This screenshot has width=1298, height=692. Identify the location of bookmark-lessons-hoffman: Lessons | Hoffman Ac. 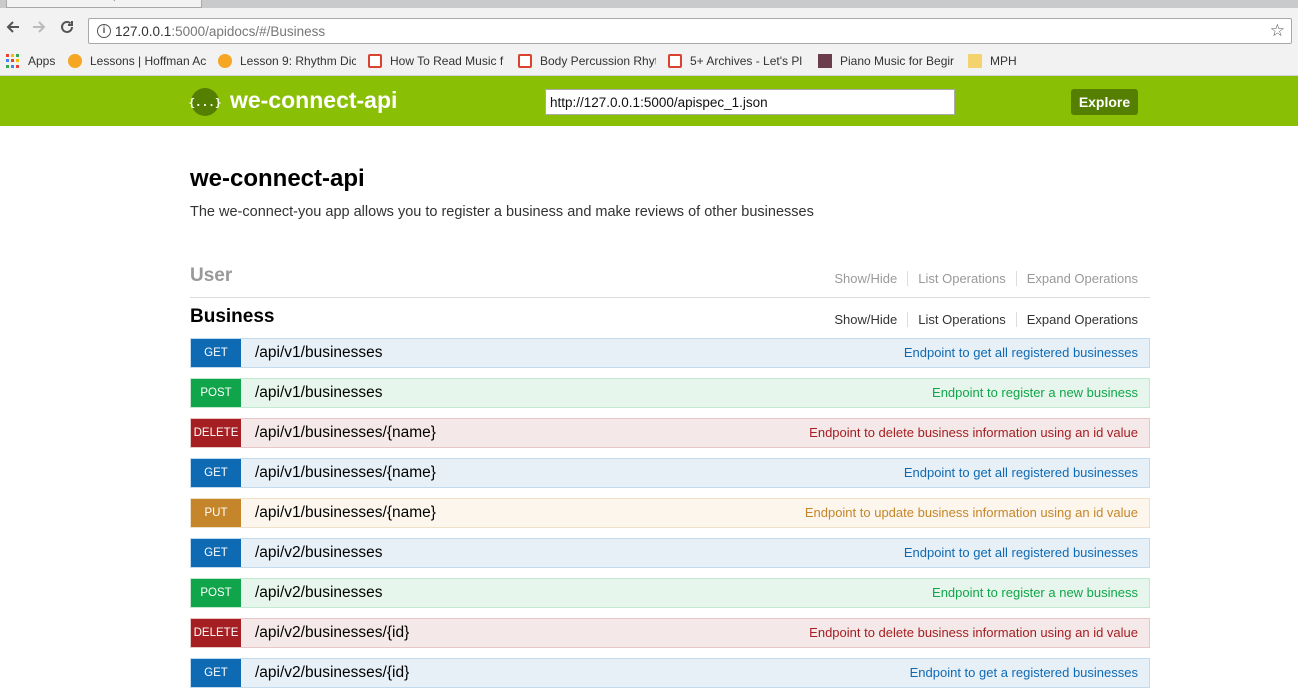
(137, 61).